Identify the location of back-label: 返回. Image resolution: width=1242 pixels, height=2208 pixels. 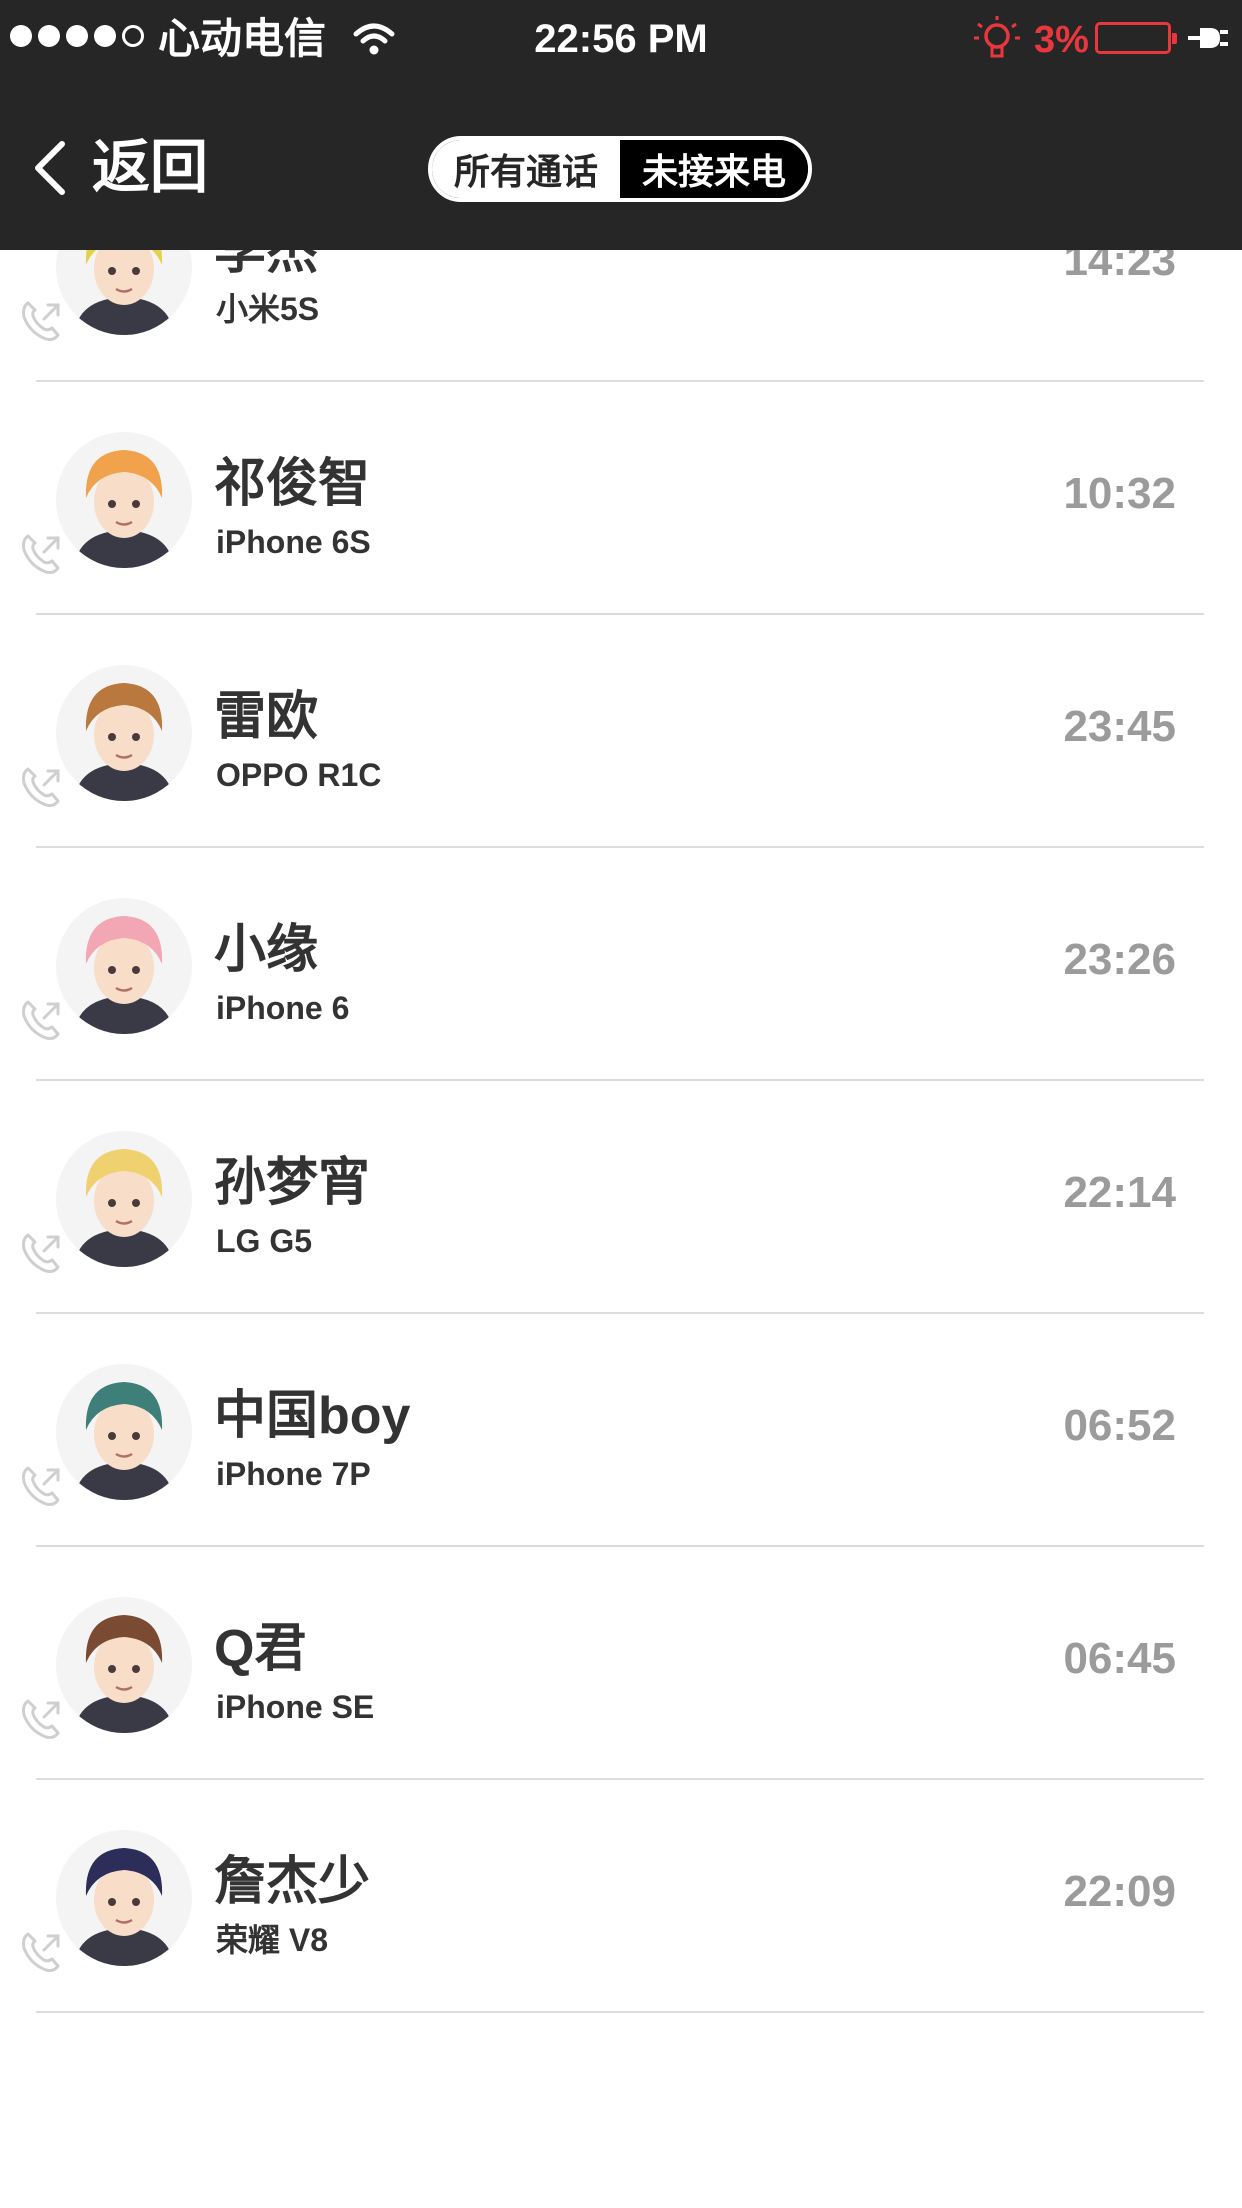
(150, 167).